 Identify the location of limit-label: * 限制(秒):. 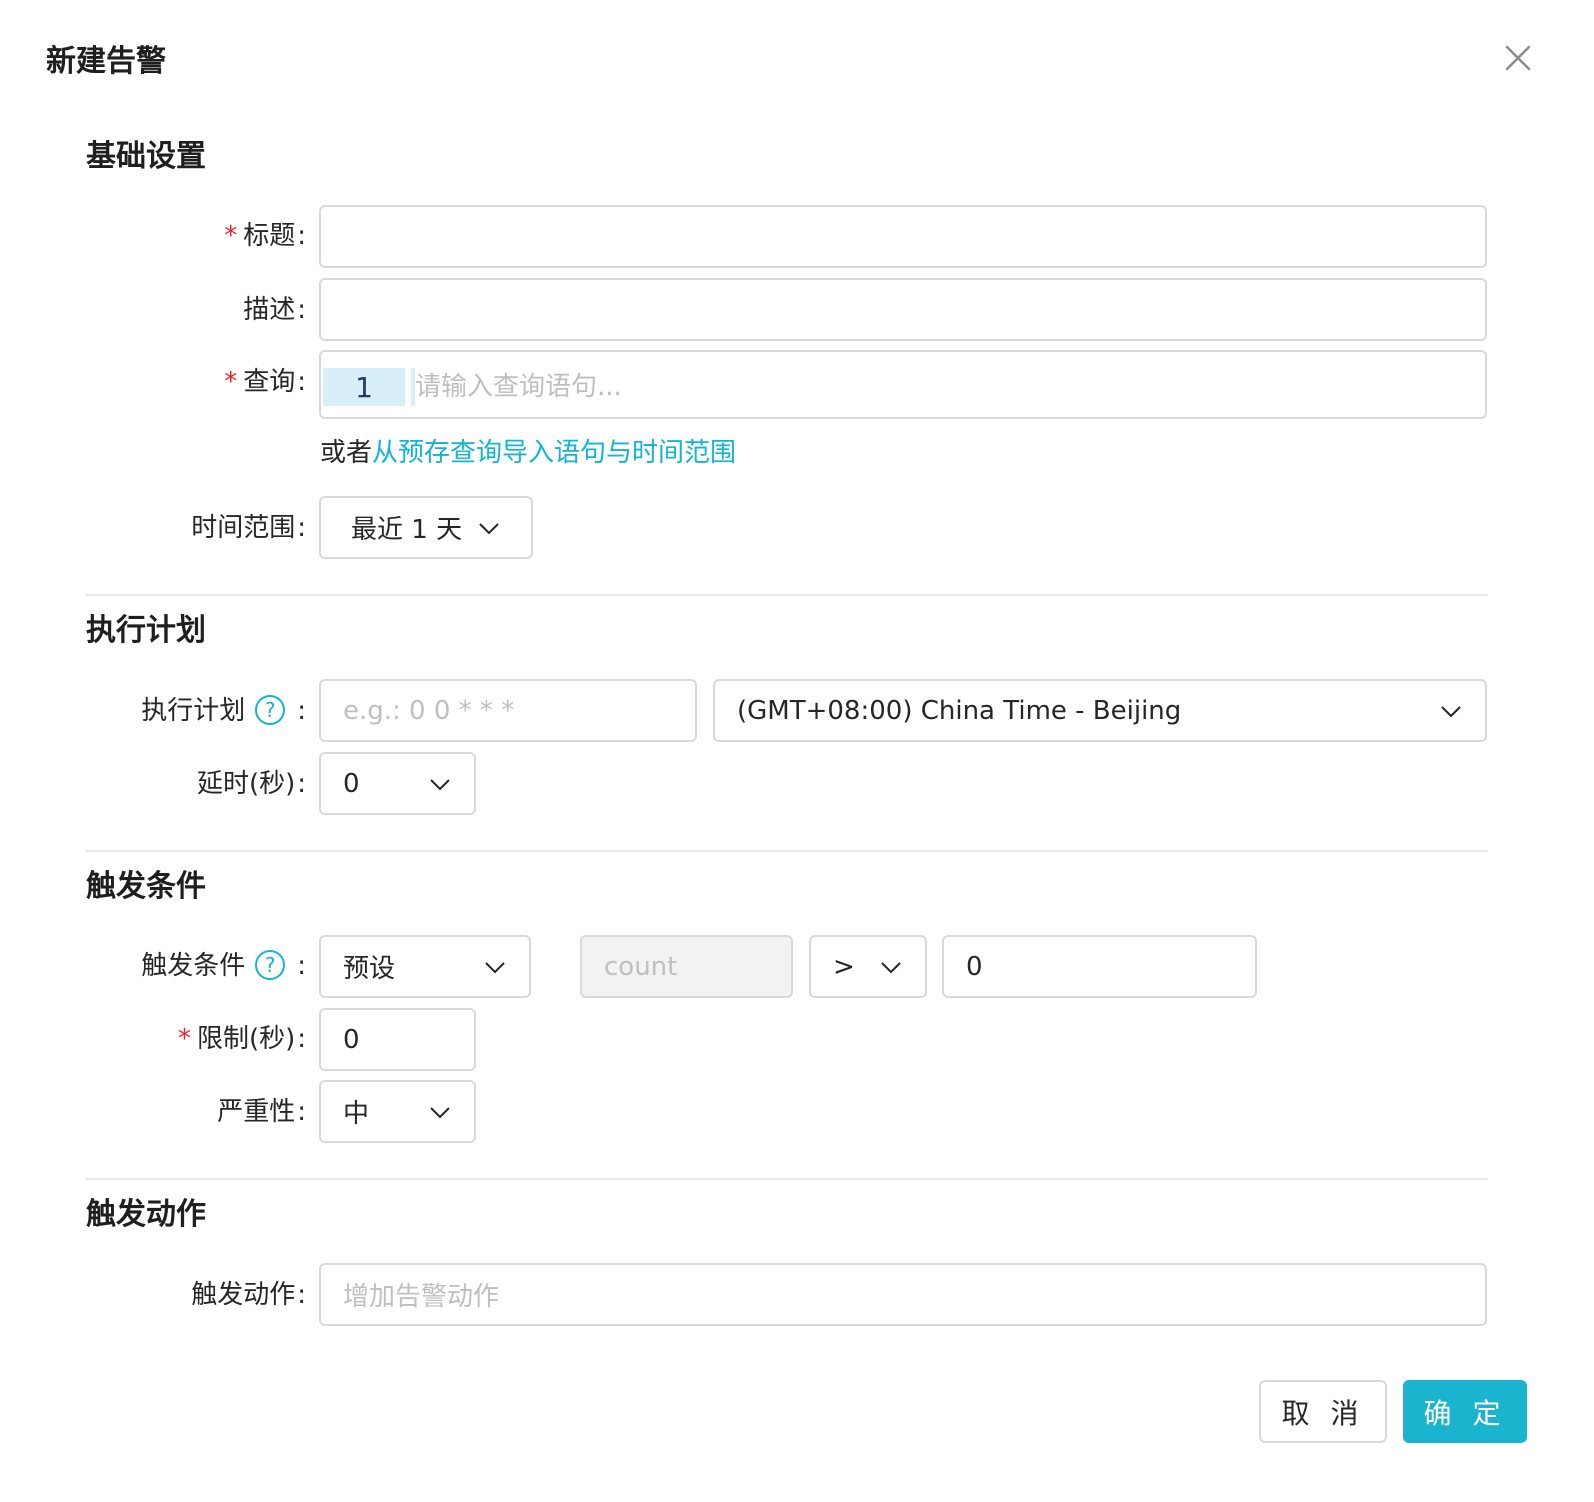
(241, 1039).